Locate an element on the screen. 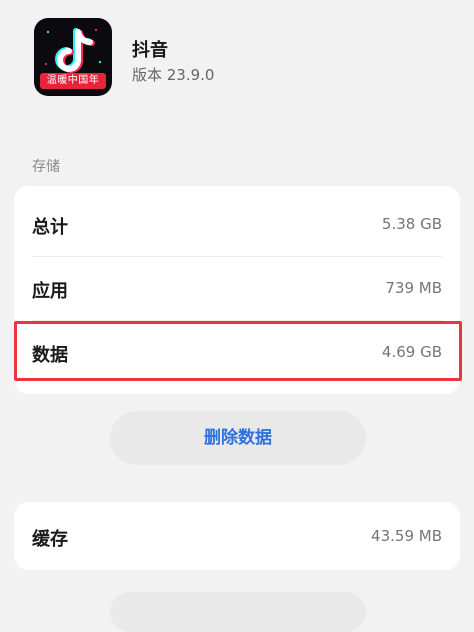 The image size is (474, 632). storage-row-app: 应用 739 MB is located at coordinates (237, 288).